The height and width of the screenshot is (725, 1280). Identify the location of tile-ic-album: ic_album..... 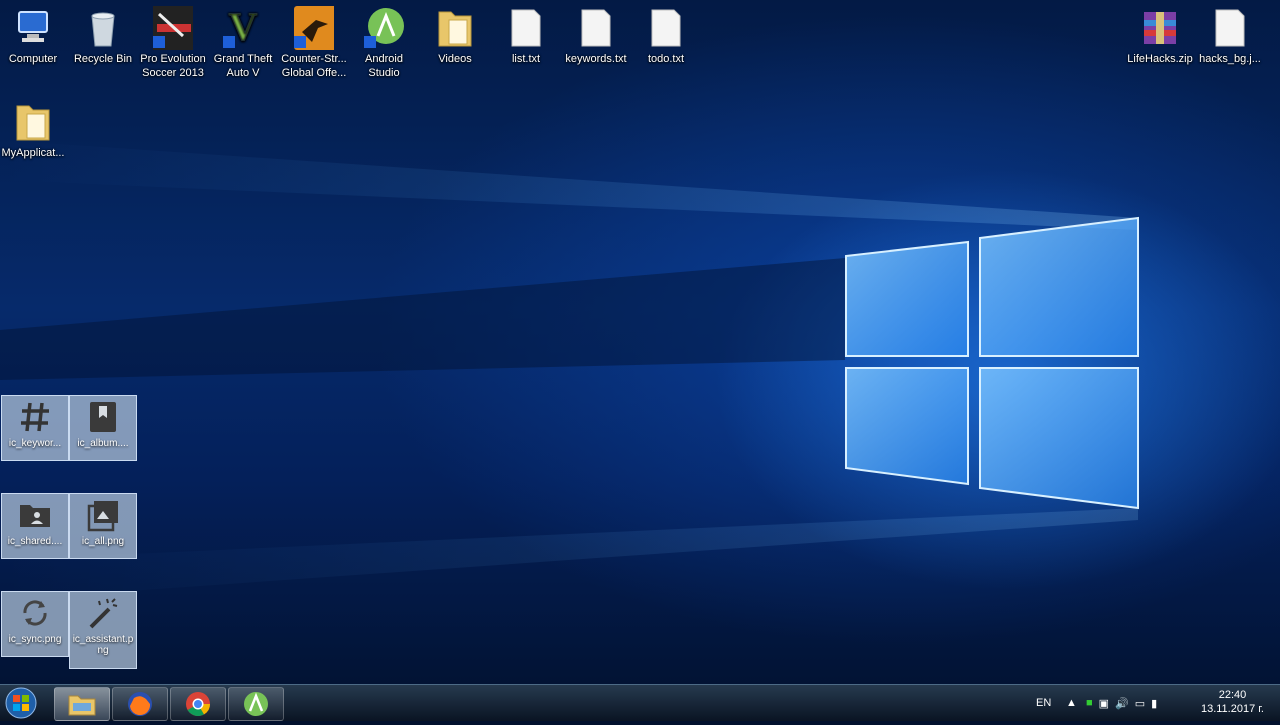
(103, 428).